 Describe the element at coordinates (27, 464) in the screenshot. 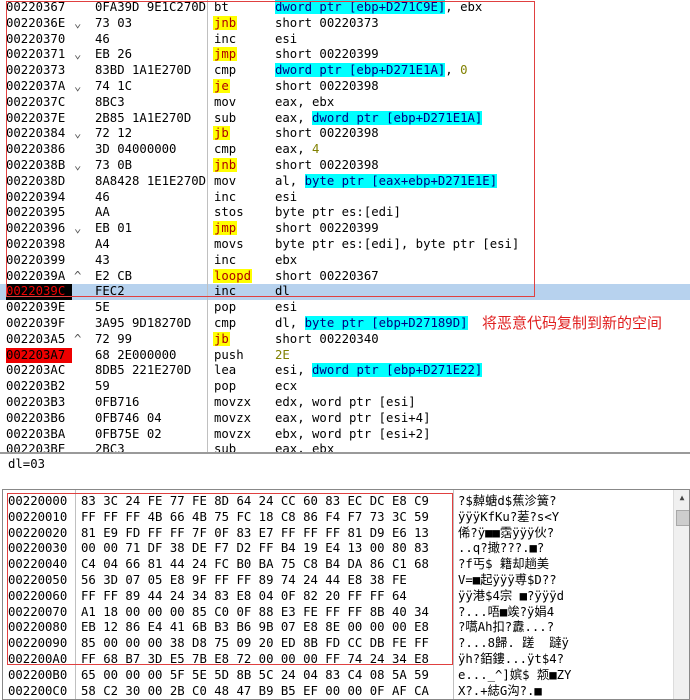

I see `register-info: dl=03` at that location.